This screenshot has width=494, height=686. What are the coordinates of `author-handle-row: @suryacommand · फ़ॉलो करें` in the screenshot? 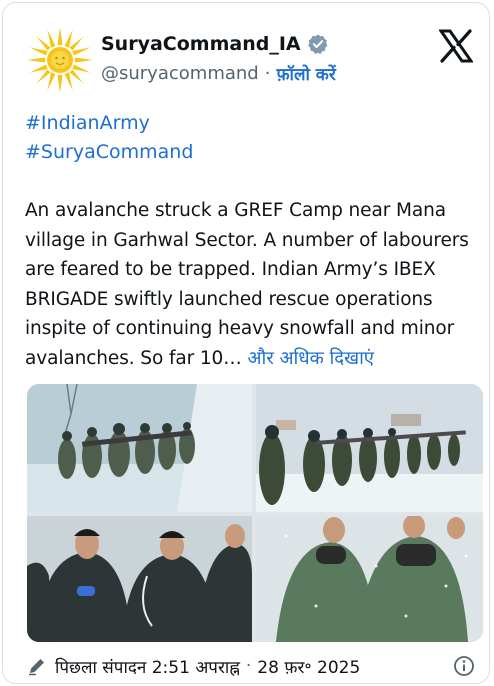 It's located at (218, 73).